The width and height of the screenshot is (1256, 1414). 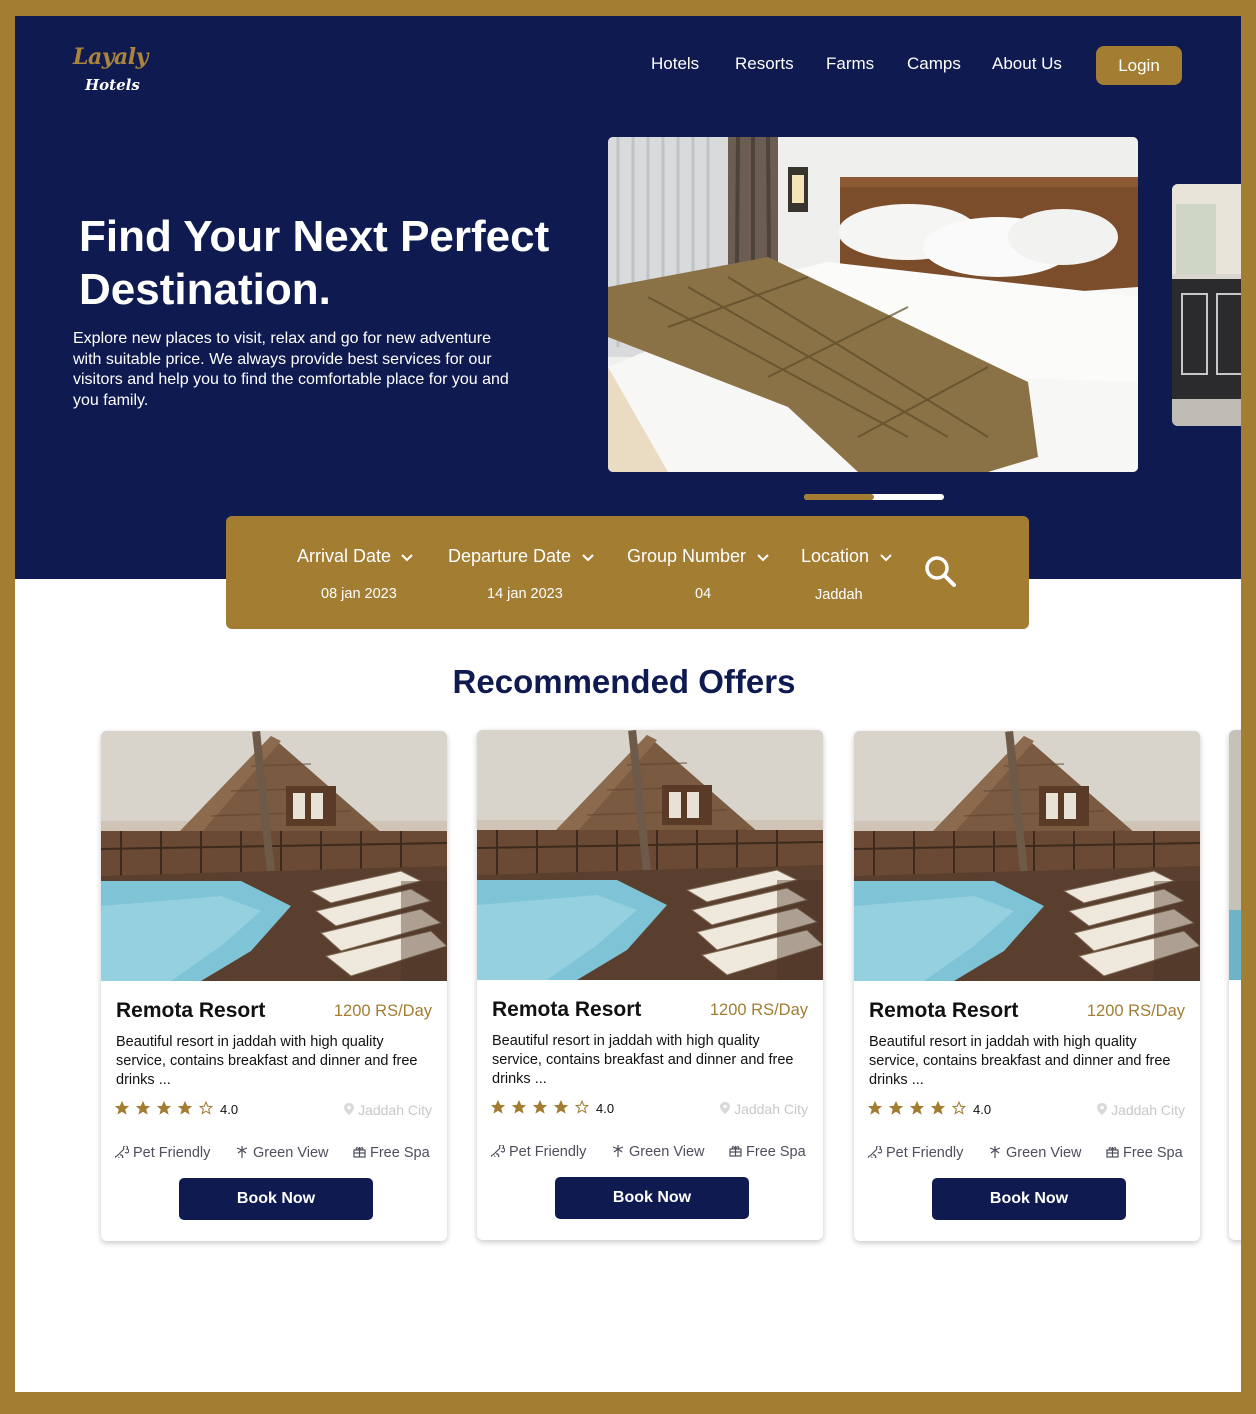 I want to click on location-value: Jaddah, so click(x=839, y=595).